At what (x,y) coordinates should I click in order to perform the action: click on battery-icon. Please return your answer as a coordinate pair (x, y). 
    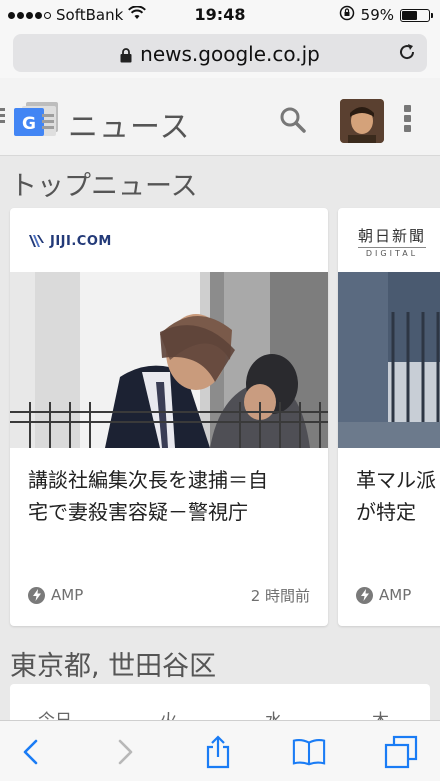
    Looking at the image, I should click on (416, 15).